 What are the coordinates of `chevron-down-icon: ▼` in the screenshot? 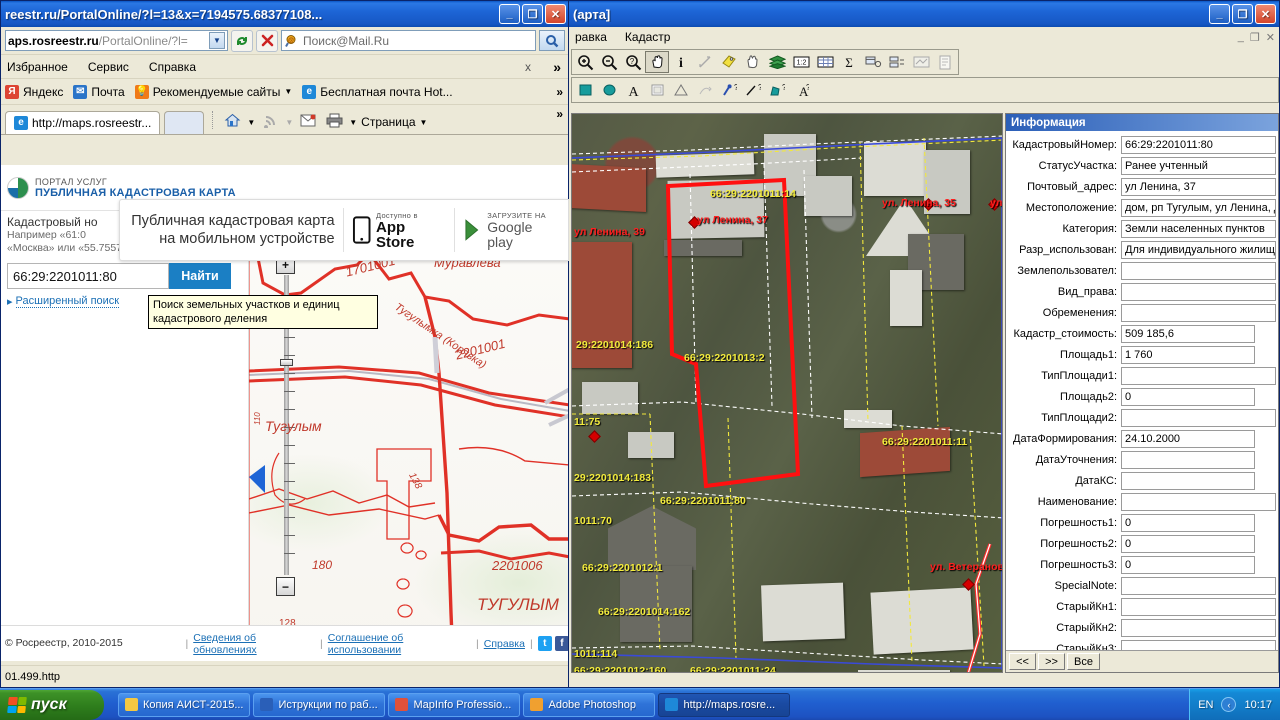 It's located at (288, 91).